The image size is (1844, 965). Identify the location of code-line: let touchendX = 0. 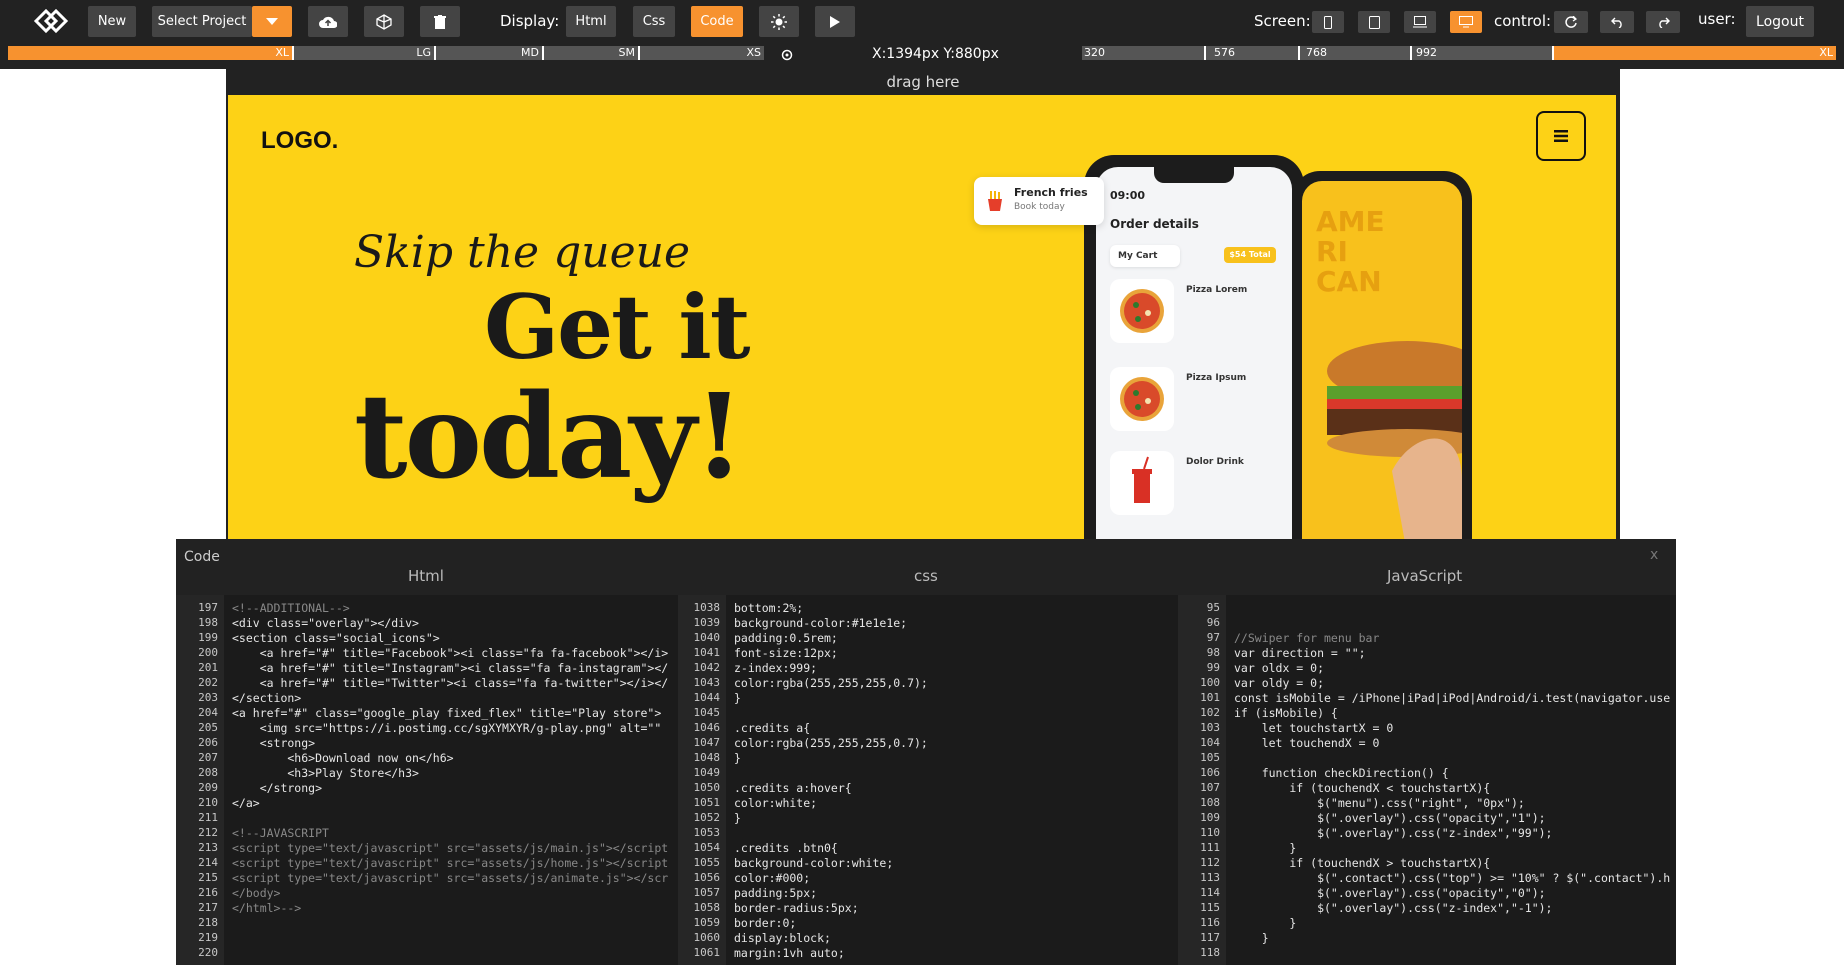
(1307, 743).